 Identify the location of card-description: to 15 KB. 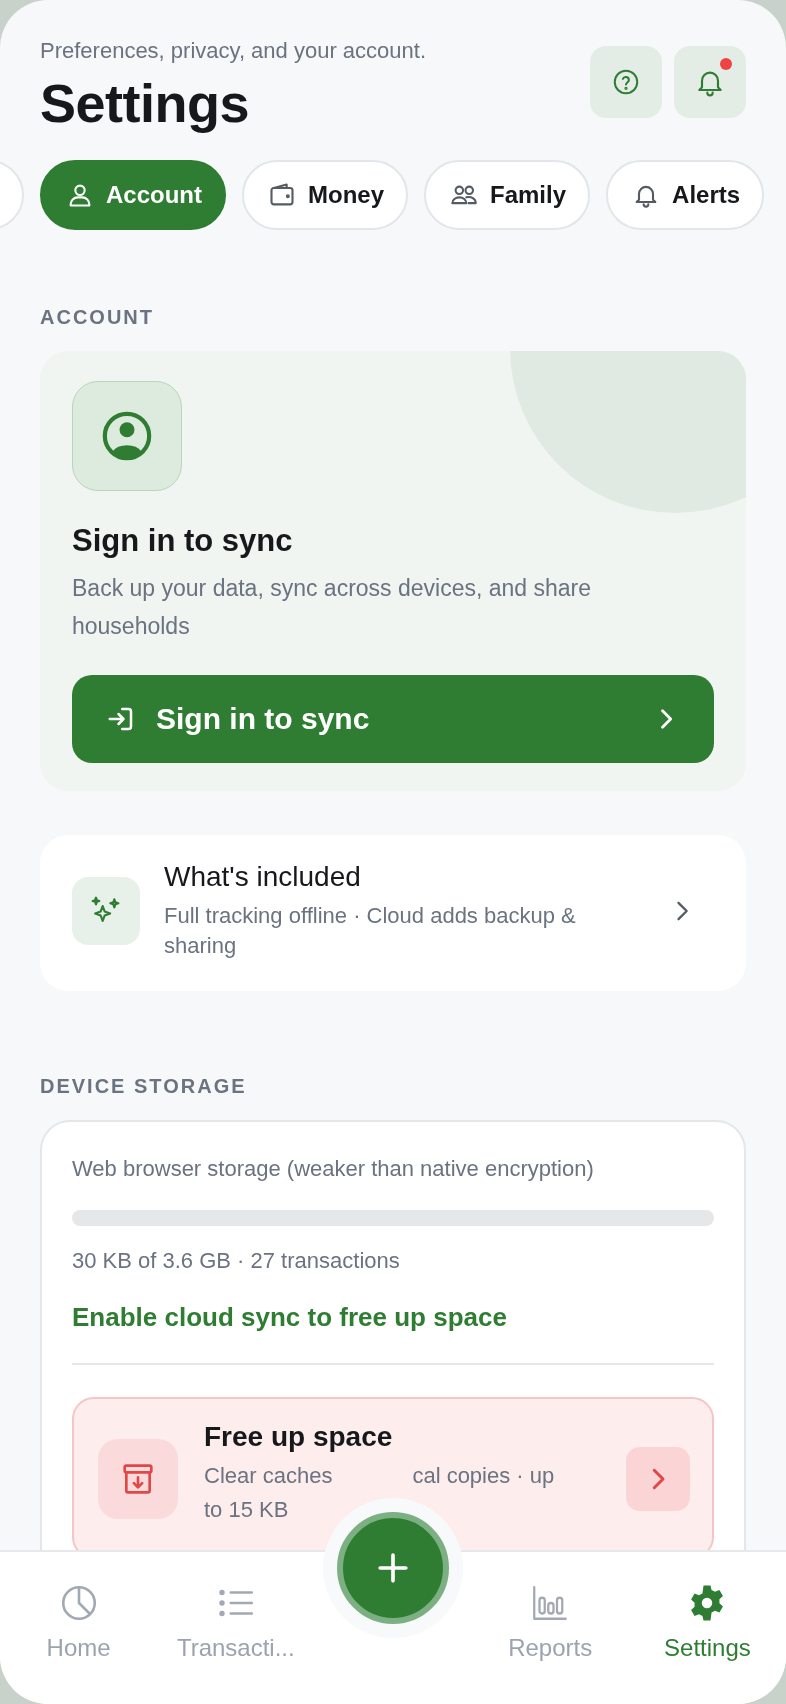
(246, 1509).